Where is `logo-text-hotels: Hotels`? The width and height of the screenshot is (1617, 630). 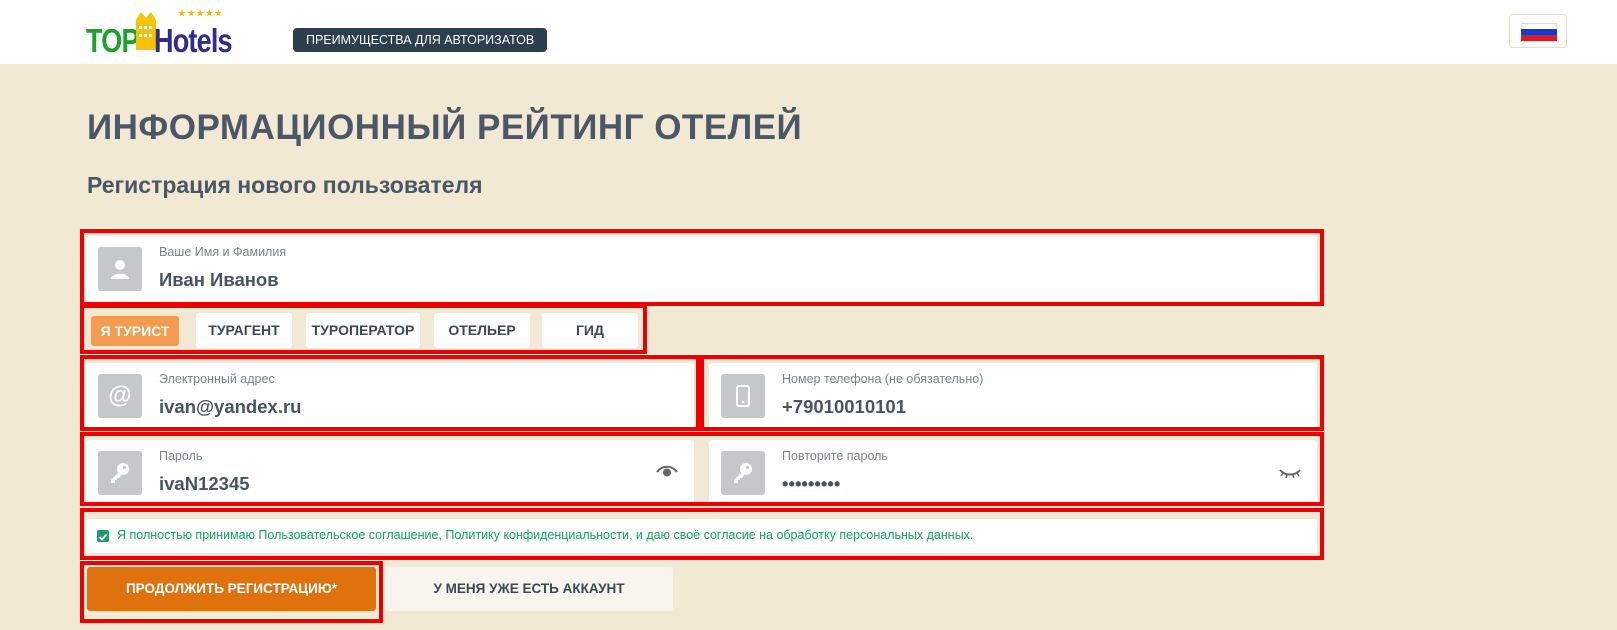 logo-text-hotels: Hotels is located at coordinates (193, 40).